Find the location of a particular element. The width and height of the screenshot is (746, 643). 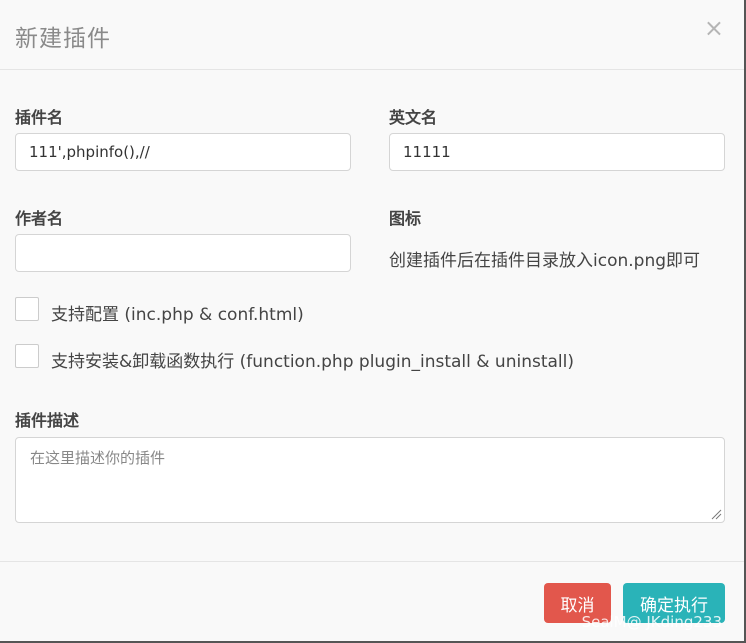

close-icon: × is located at coordinates (714, 28).